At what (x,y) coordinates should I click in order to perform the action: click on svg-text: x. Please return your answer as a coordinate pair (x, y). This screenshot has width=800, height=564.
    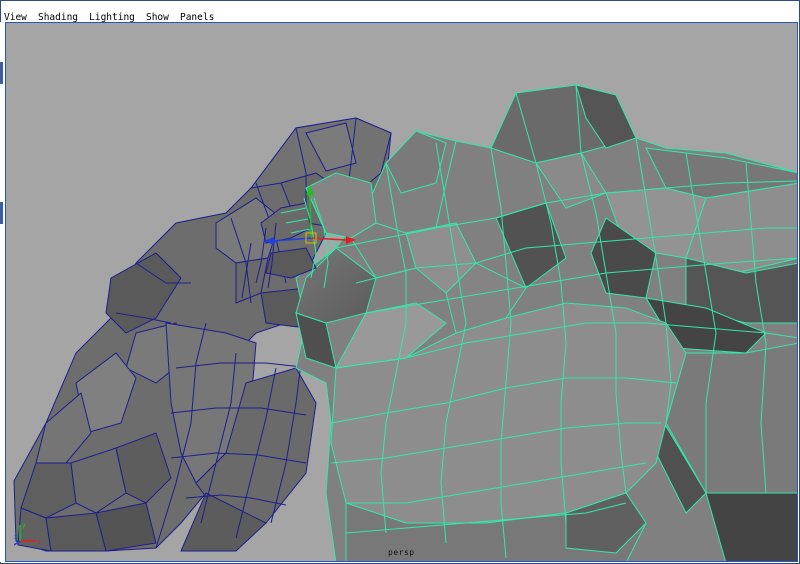
    Looking at the image, I should click on (39, 542).